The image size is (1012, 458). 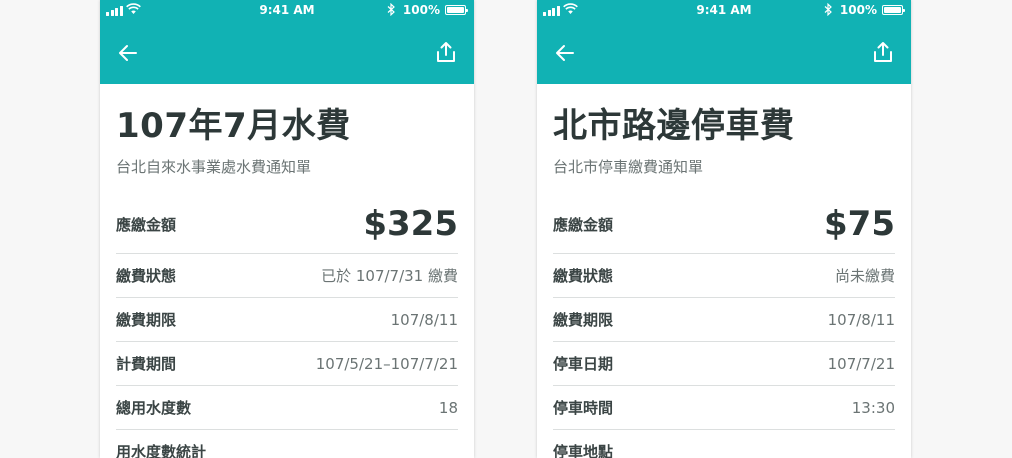 I want to click on detail-value: 18, so click(x=448, y=407).